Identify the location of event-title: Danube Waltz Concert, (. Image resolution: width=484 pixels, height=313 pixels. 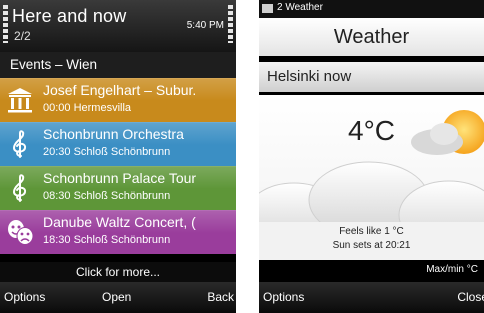
(119, 222).